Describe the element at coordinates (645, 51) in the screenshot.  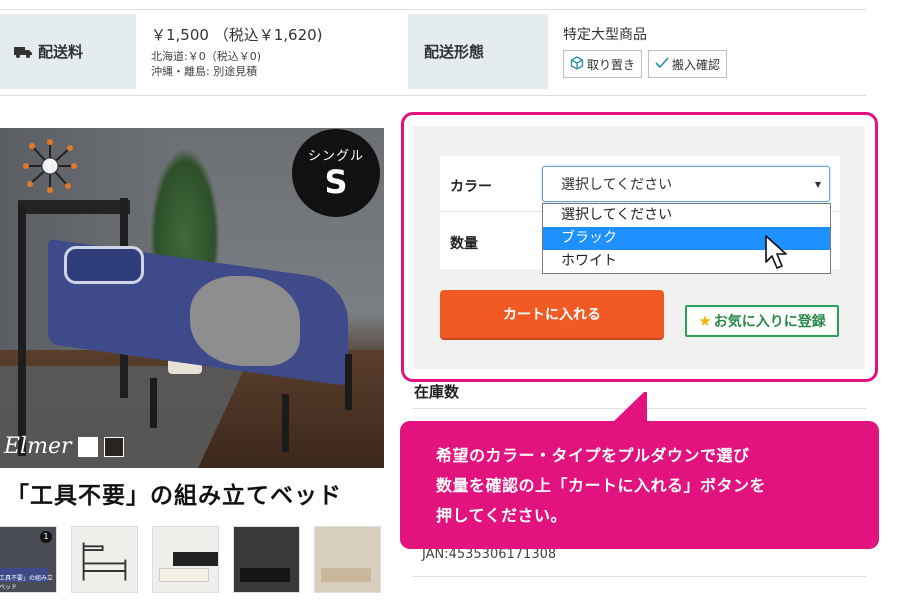
I see `shipping-type-value: 特定大型商品 取り置き 搬入確認` at that location.